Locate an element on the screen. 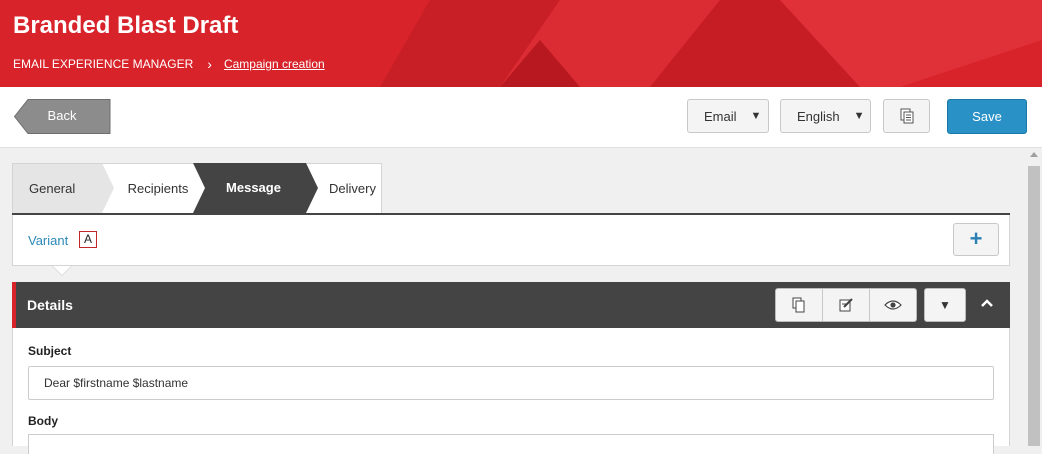 This screenshot has height=454, width=1042. details-copy-button is located at coordinates (799, 305).